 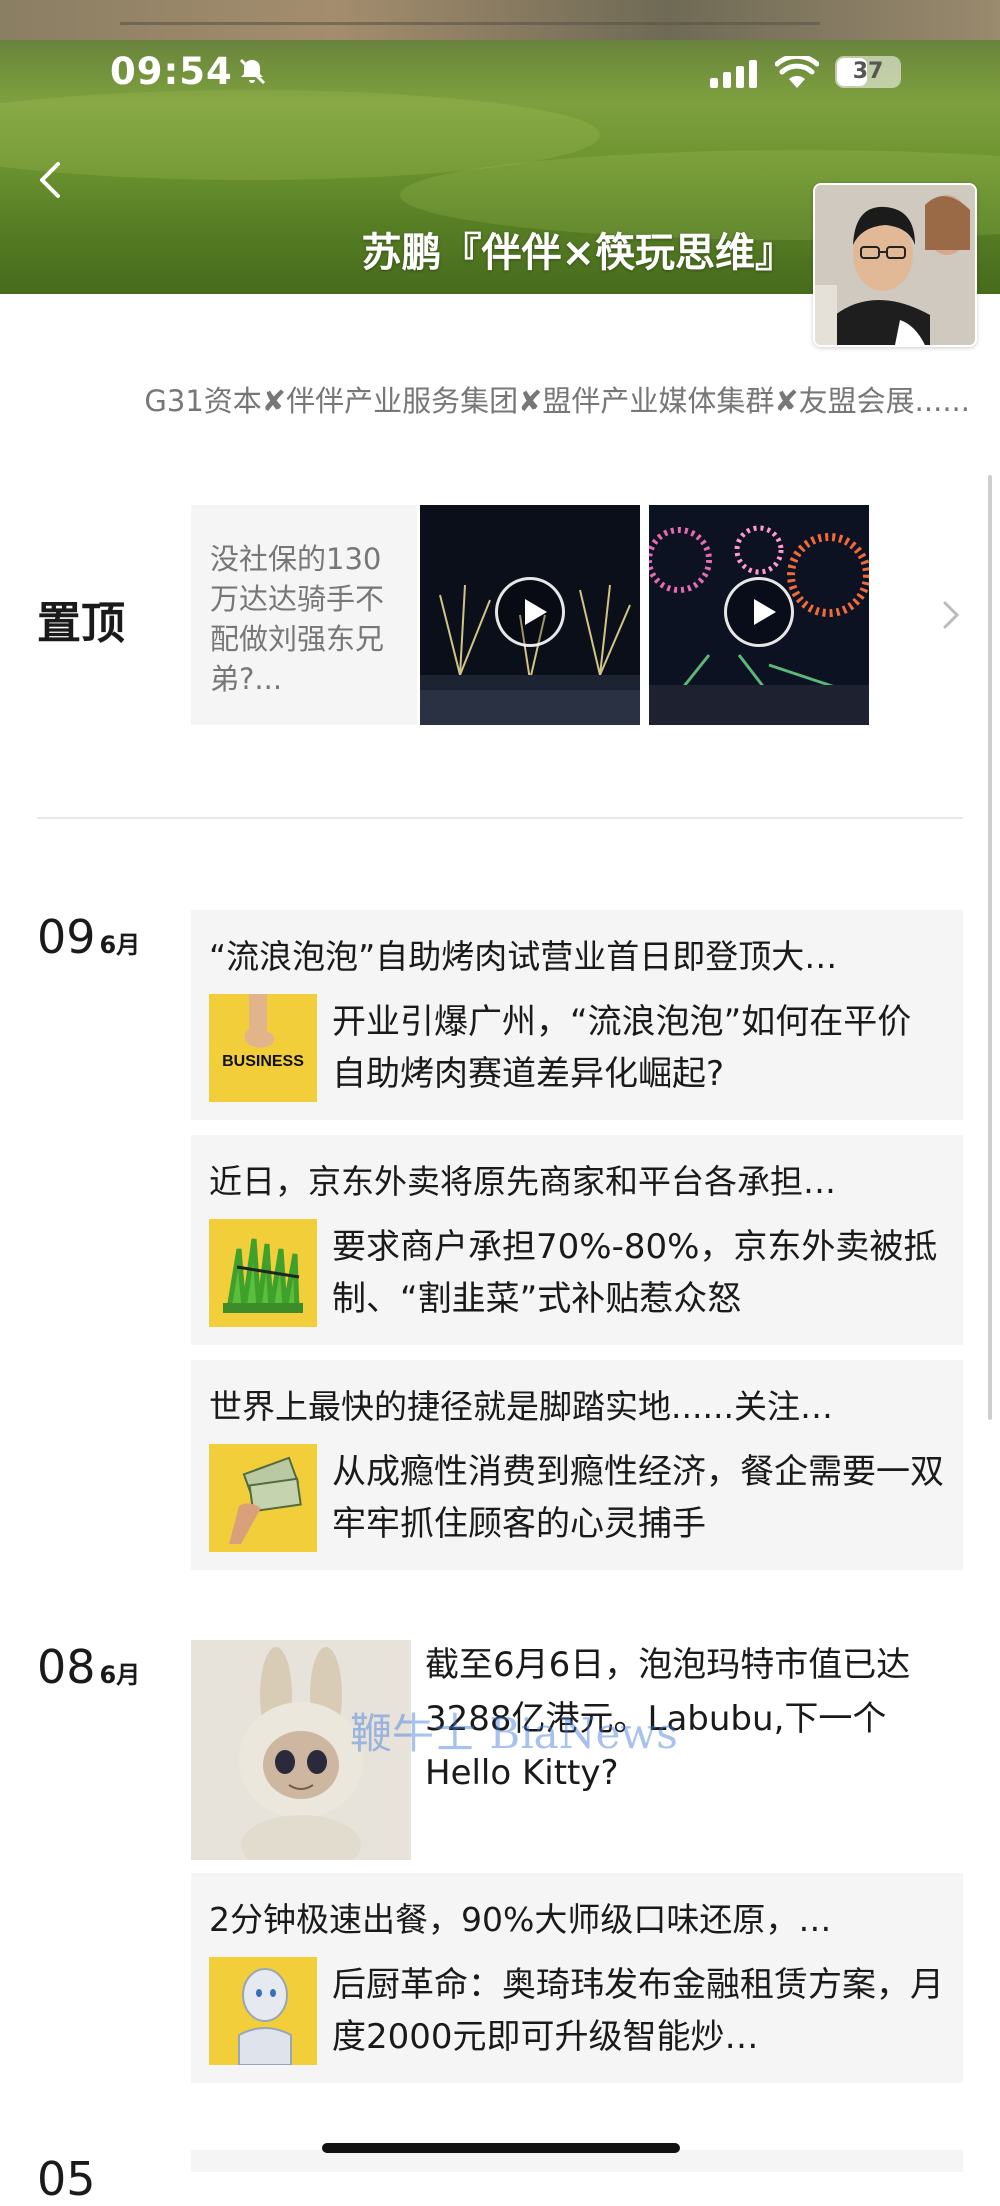 I want to click on thumbnail-text: BUSINESS, so click(x=263, y=1061).